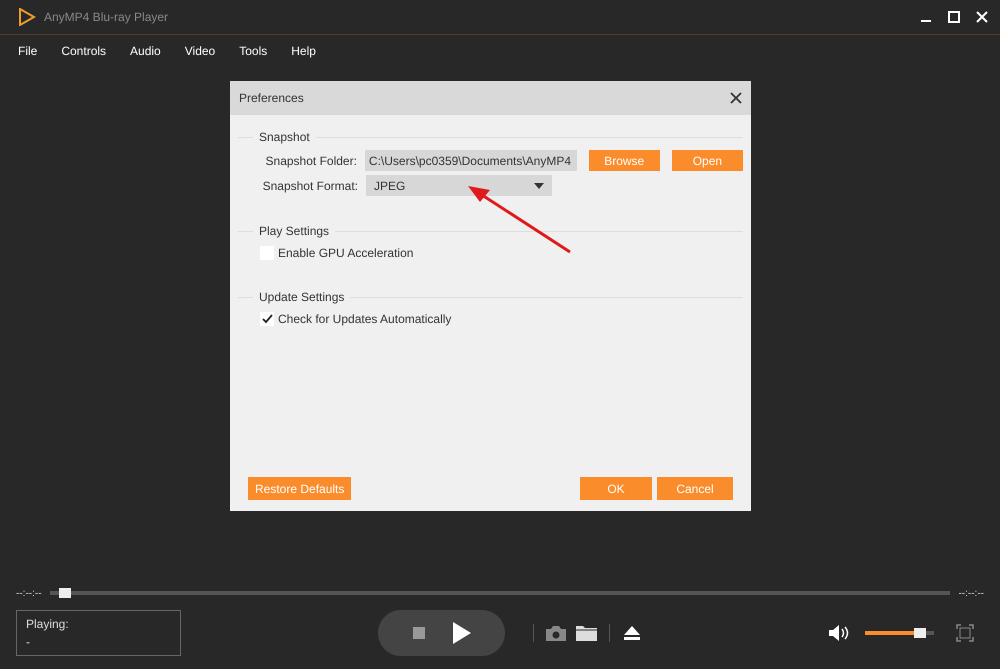 This screenshot has height=669, width=1000. Describe the element at coordinates (965, 633) in the screenshot. I see `fullscreen-icon` at that location.